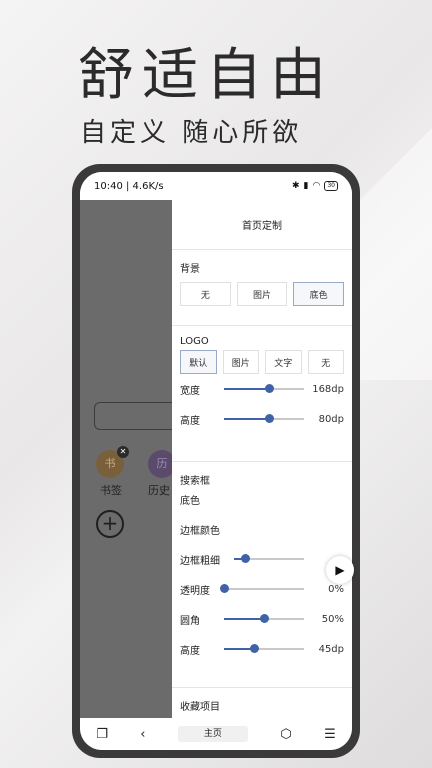 This screenshot has width=432, height=768. I want to click on border-width-label: 边框粗细, so click(200, 561).